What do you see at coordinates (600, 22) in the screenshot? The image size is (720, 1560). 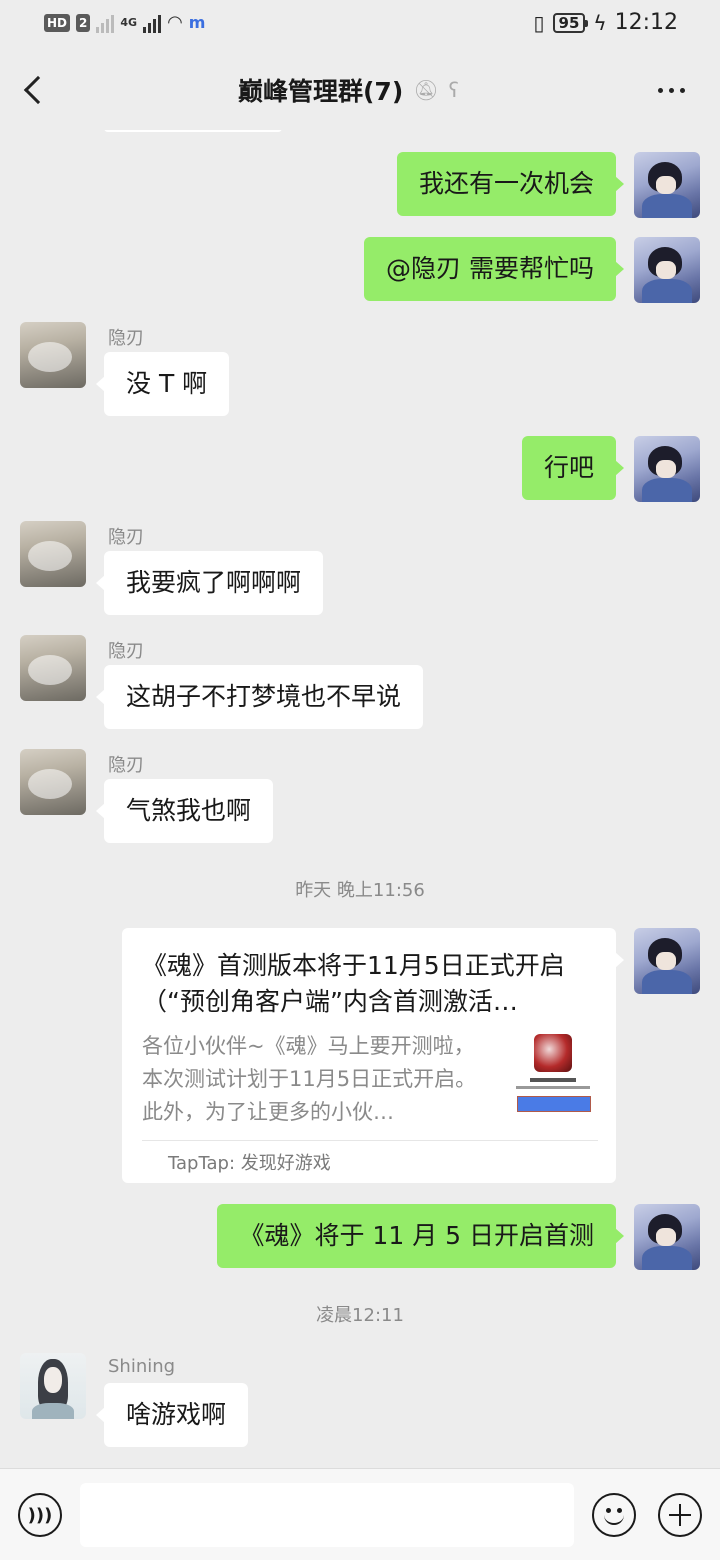 I see `charging-icon: ϟ` at bounding box center [600, 22].